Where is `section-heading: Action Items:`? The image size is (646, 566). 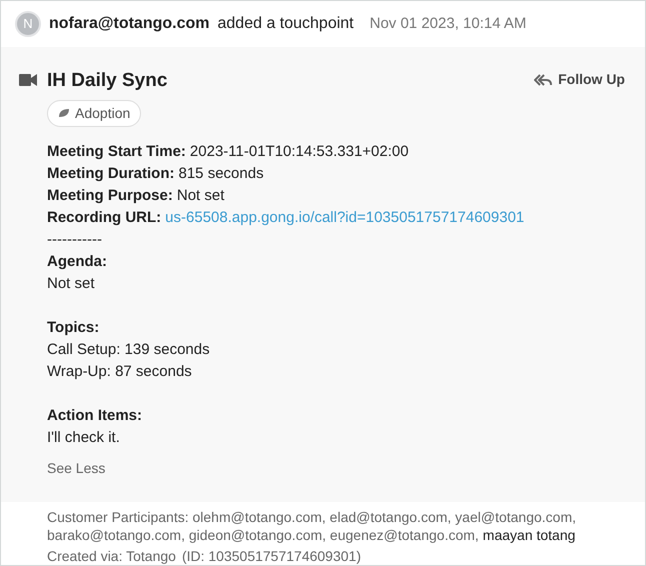 section-heading: Action Items: is located at coordinates (95, 416).